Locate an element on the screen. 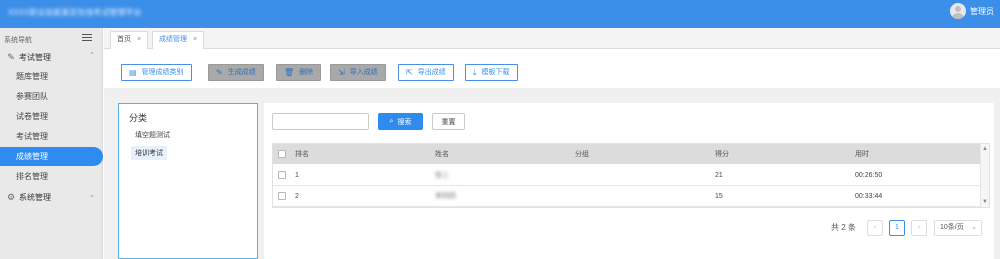 The image size is (1000, 259). sidebar-group-label: 考试管理 is located at coordinates (35, 57).